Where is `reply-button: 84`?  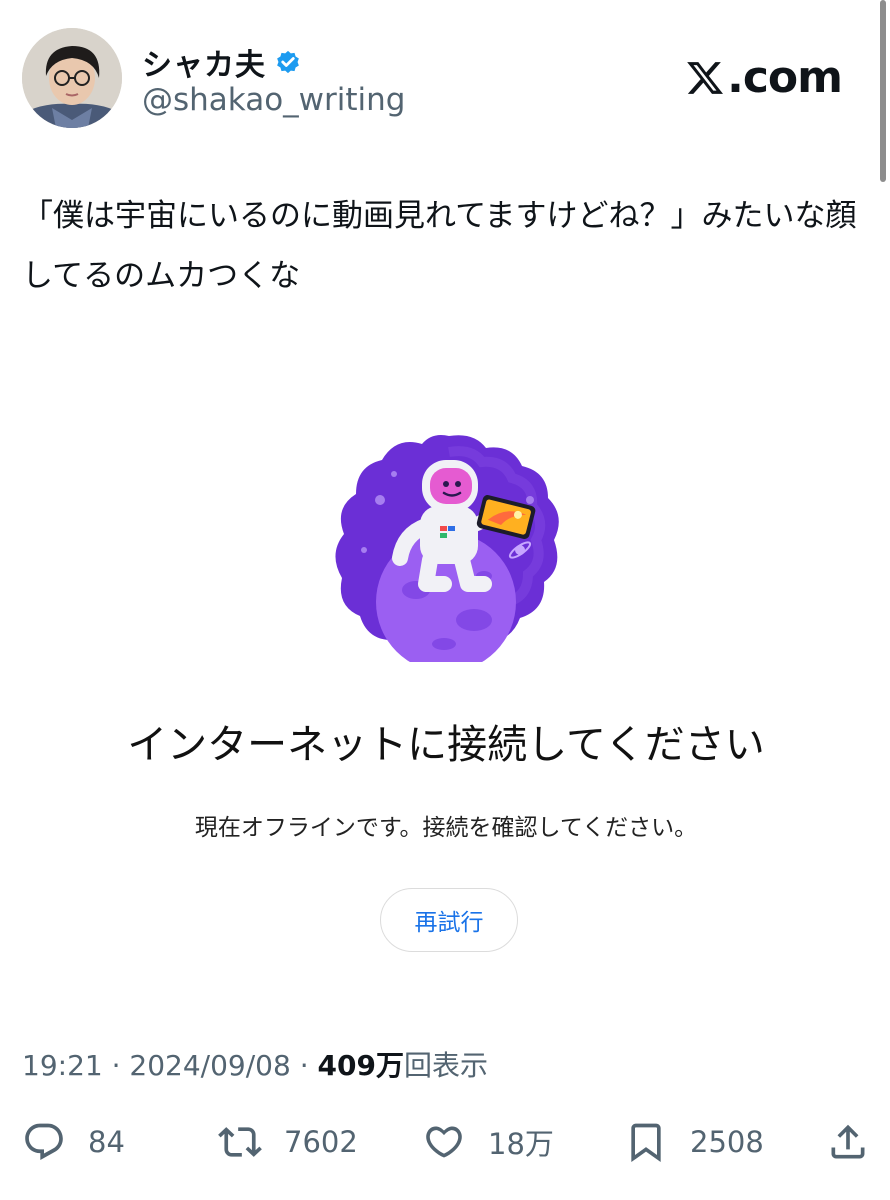
reply-button: 84 is located at coordinates (73, 1142).